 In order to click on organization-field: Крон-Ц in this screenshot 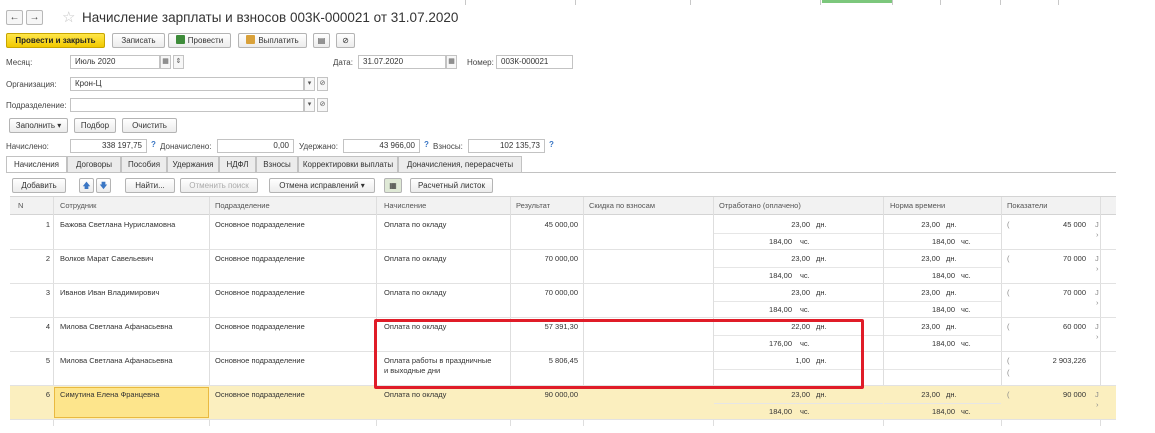, I will do `click(187, 84)`.